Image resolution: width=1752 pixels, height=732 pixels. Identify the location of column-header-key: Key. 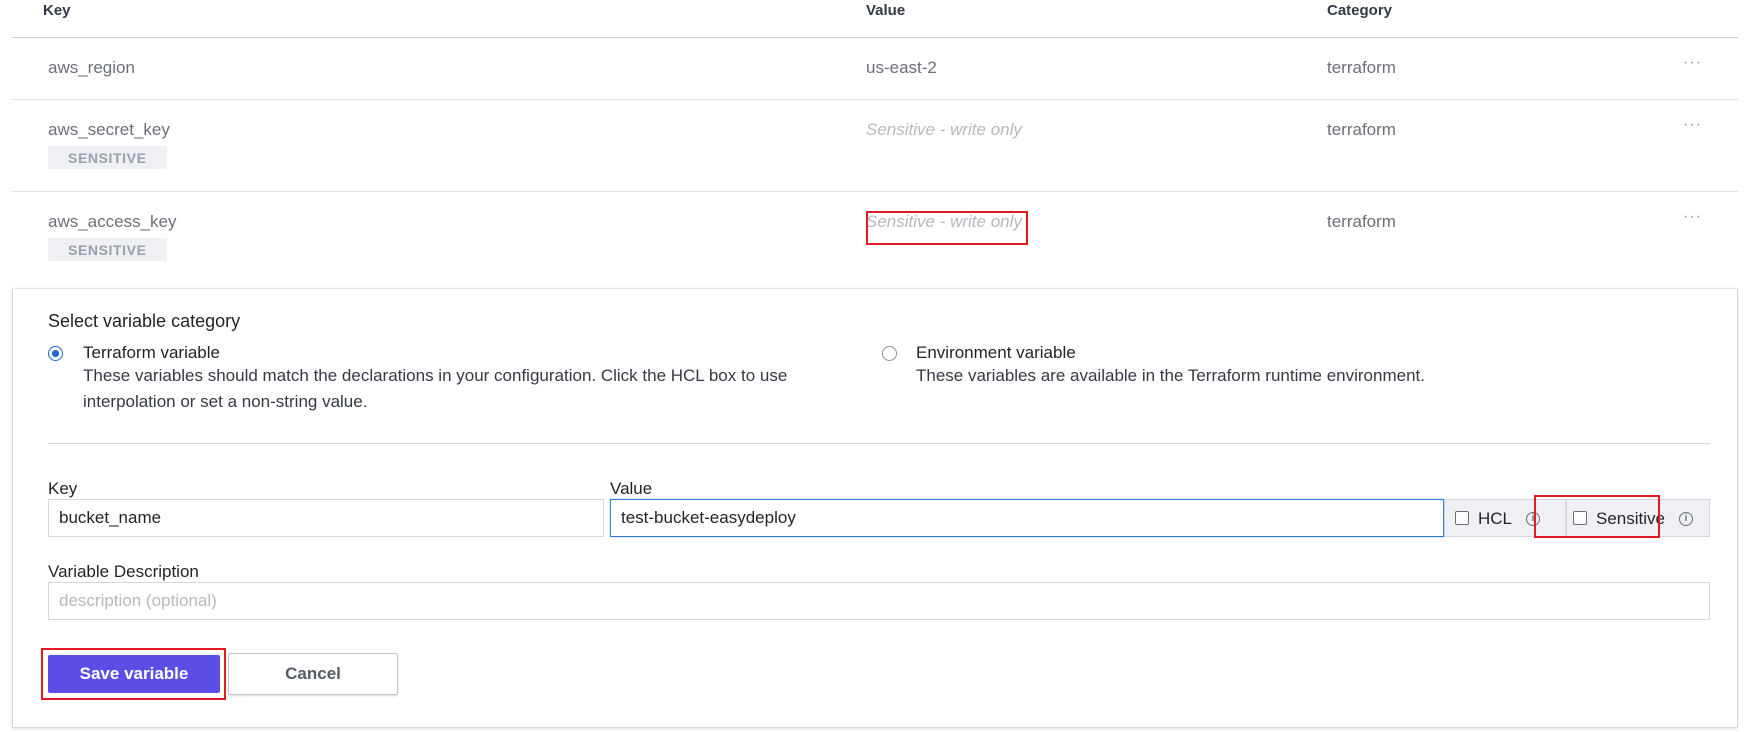
(57, 10).